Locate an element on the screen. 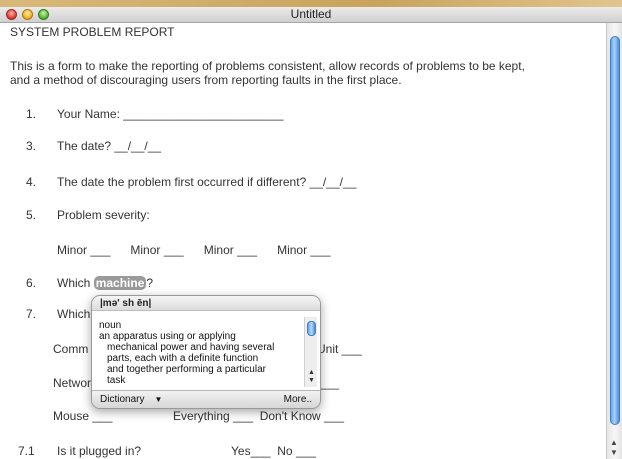  option-network-blank: ___ is located at coordinates (329, 383).